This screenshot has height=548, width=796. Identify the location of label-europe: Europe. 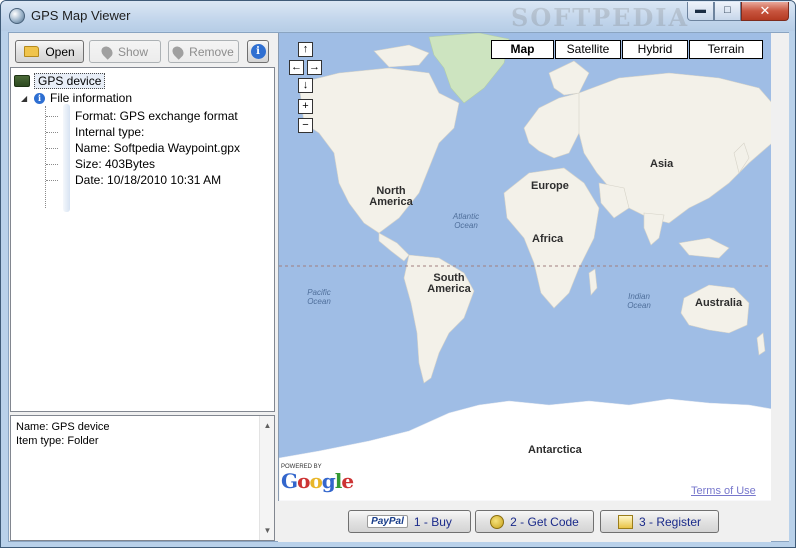
(550, 186).